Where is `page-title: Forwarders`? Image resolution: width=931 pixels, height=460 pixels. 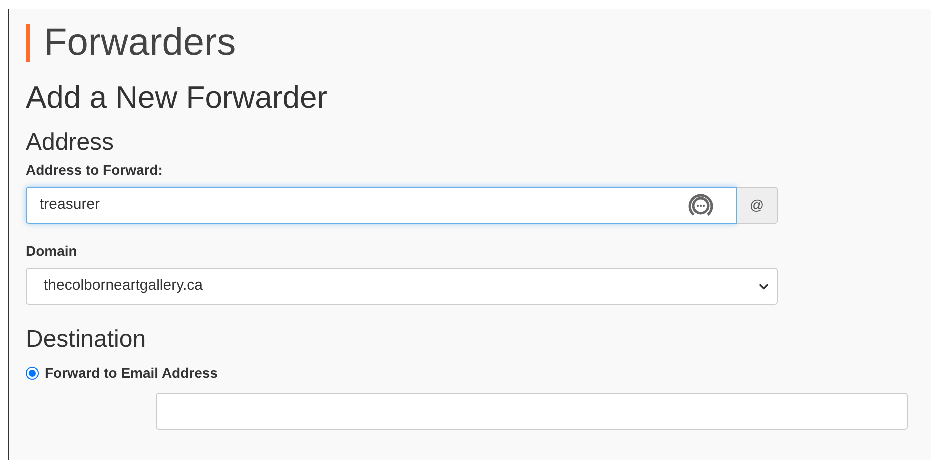 page-title: Forwarders is located at coordinates (140, 43).